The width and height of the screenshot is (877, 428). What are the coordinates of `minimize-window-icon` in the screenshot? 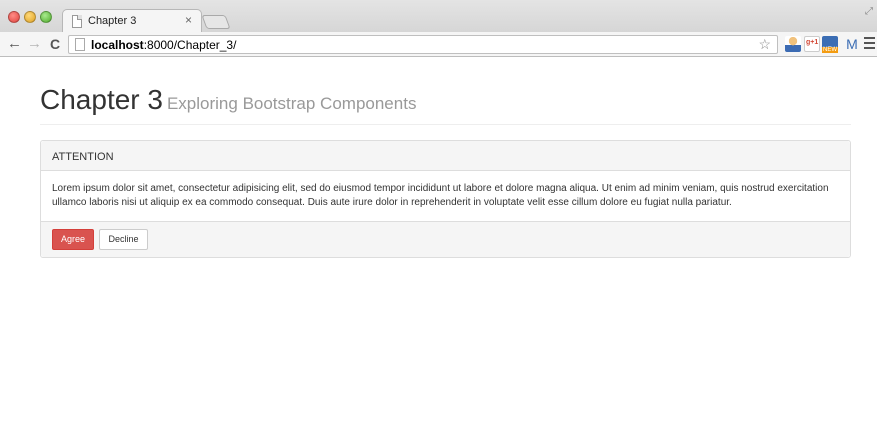 It's located at (30, 17).